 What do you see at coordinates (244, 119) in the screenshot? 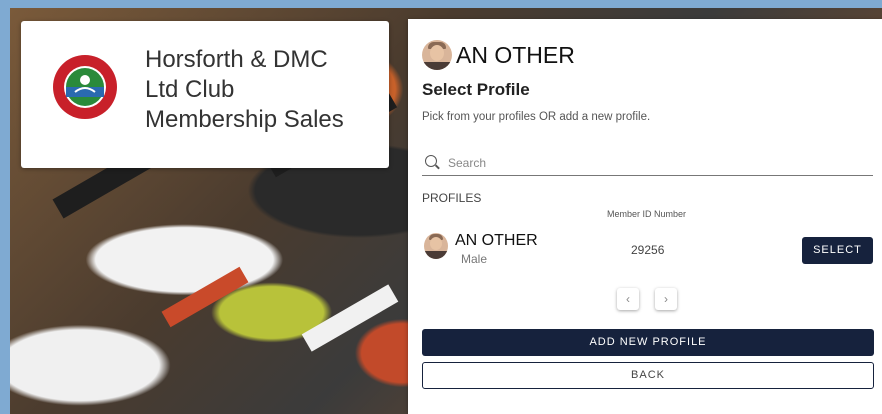
I see `brand-title-line: Membership Sales` at bounding box center [244, 119].